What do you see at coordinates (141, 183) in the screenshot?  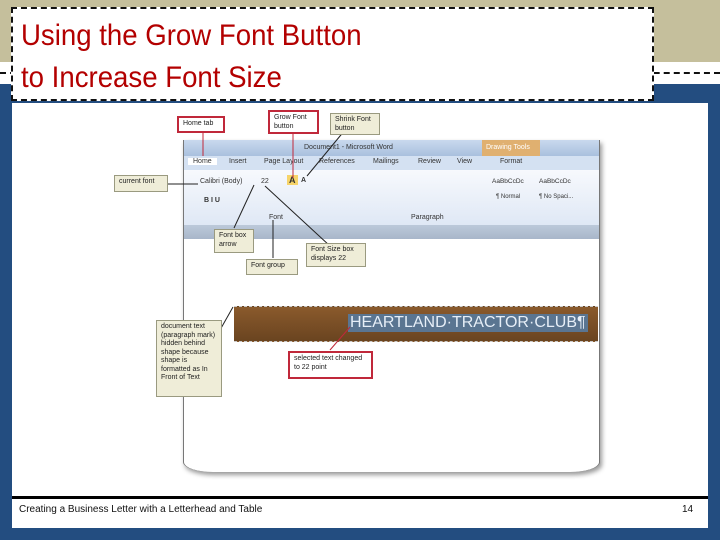 I see `callout-current-font: current font` at bounding box center [141, 183].